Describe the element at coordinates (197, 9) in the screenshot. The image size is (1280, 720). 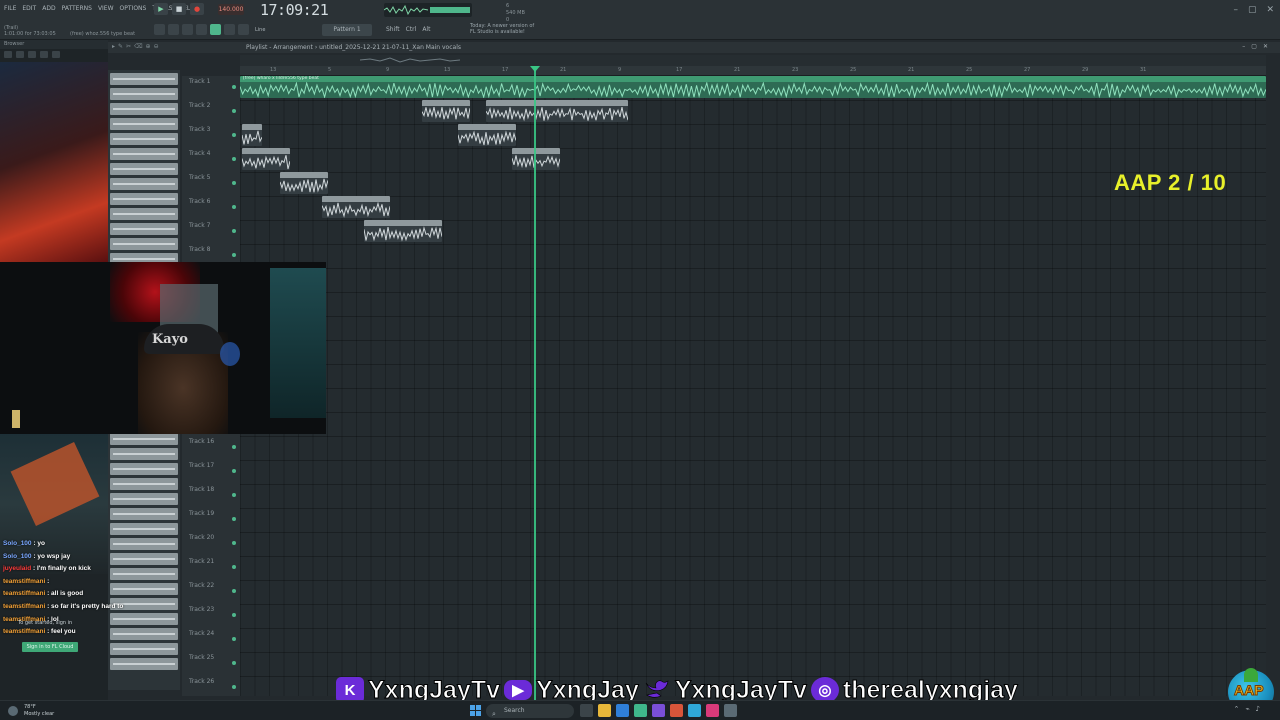
I see `record-icon: ●` at that location.